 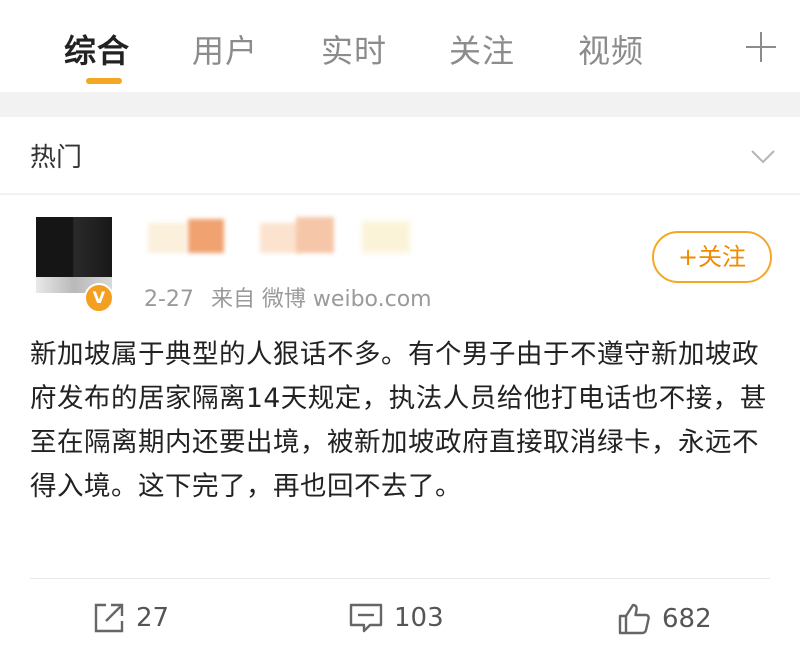 I want to click on post-meta: 2-27 来自 微博 weibo.com, so click(x=293, y=297).